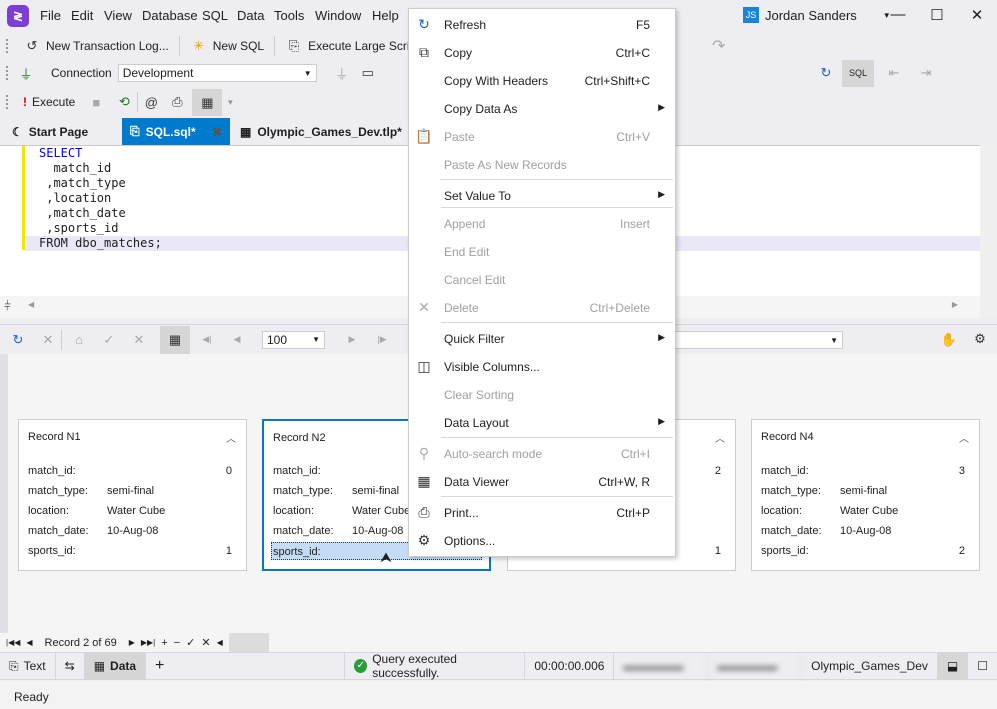 This screenshot has width=997, height=709. Describe the element at coordinates (642, 25) in the screenshot. I see `menu-item-shortcut: F5` at that location.